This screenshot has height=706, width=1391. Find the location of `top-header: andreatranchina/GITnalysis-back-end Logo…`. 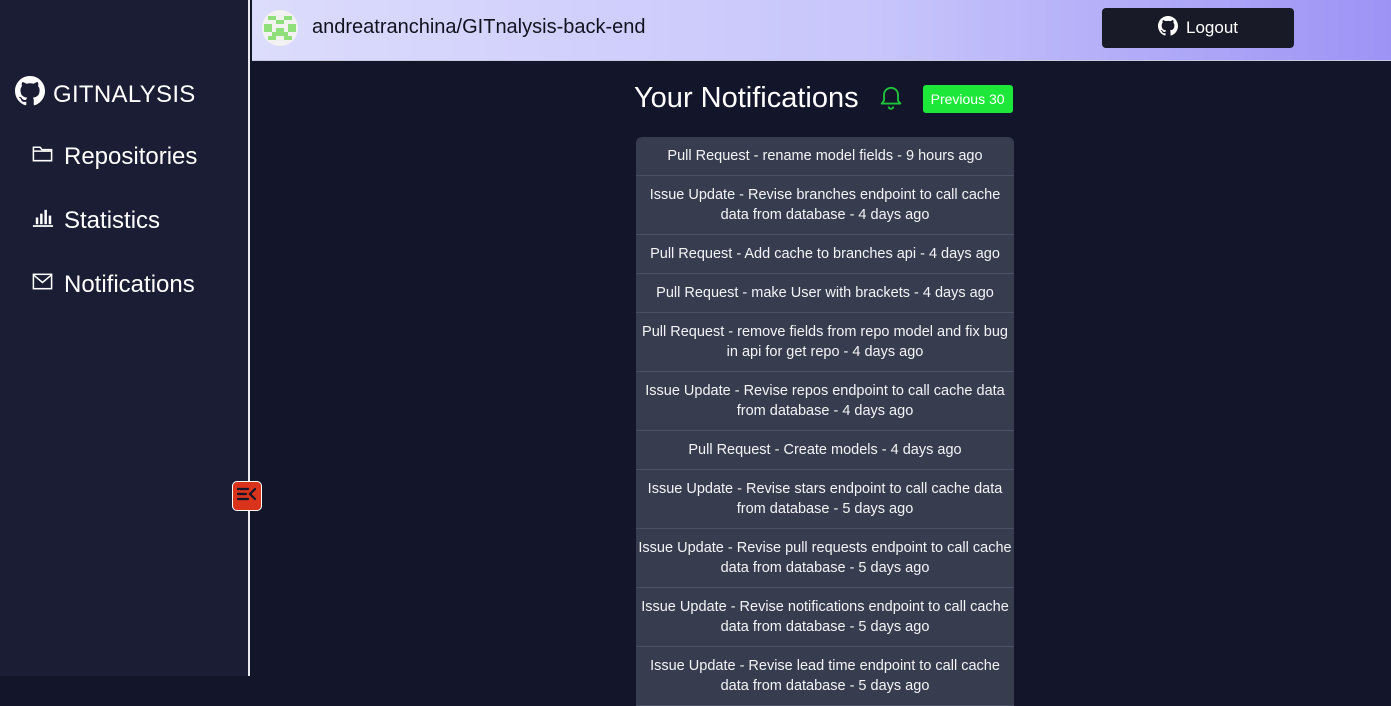

top-header: andreatranchina/GITnalysis-back-end Logo… is located at coordinates (821, 30).